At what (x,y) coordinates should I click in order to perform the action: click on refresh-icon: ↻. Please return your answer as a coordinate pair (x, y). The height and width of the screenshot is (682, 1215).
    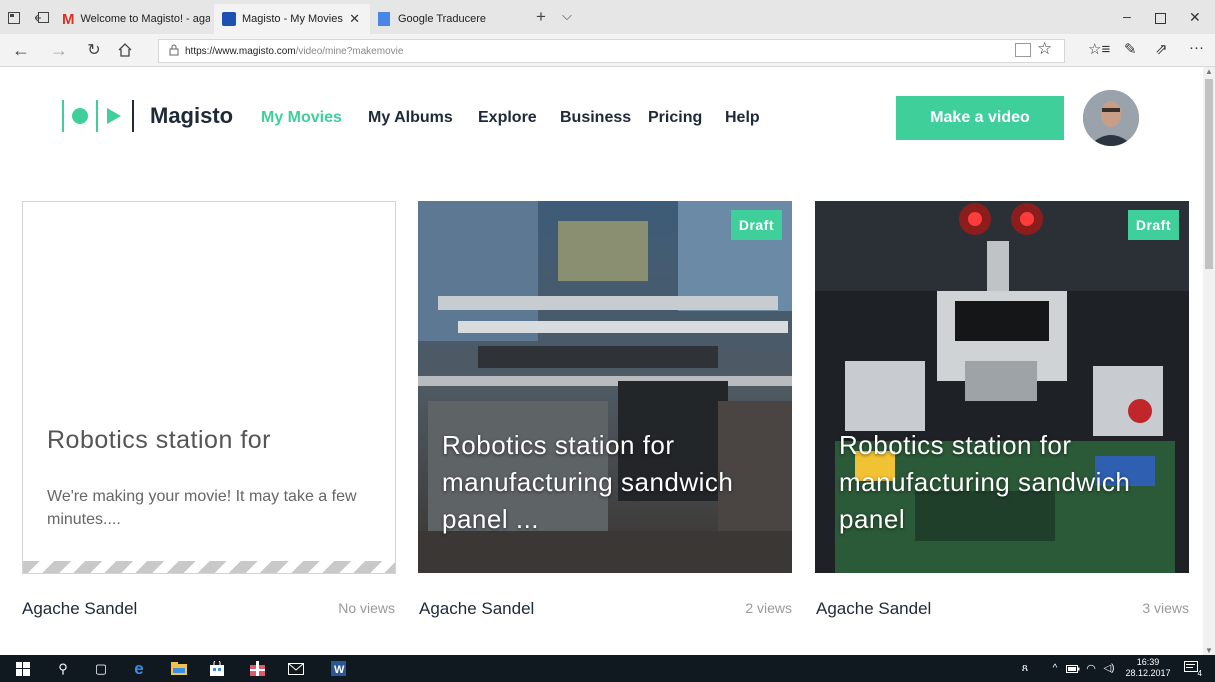
    Looking at the image, I should click on (94, 50).